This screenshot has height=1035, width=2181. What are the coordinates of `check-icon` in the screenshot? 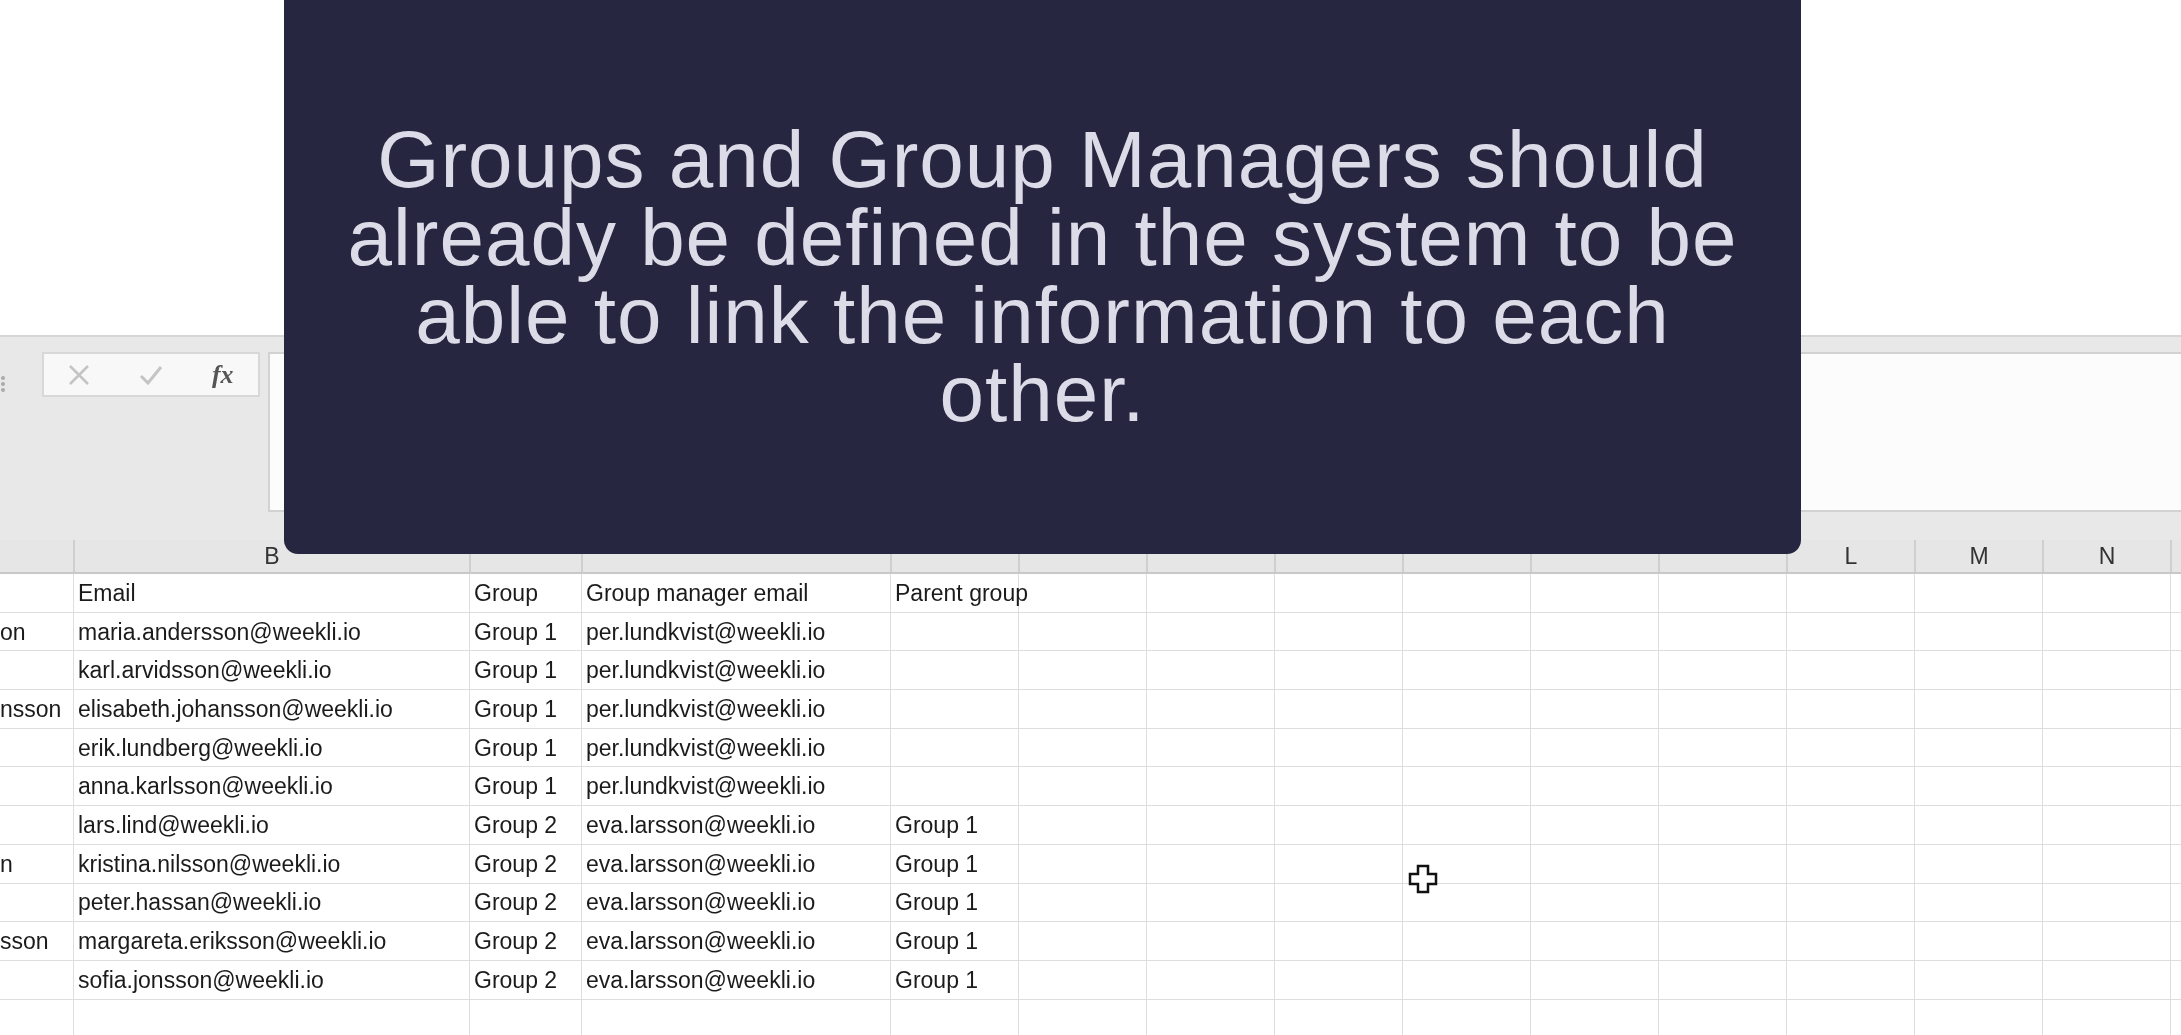 It's located at (151, 374).